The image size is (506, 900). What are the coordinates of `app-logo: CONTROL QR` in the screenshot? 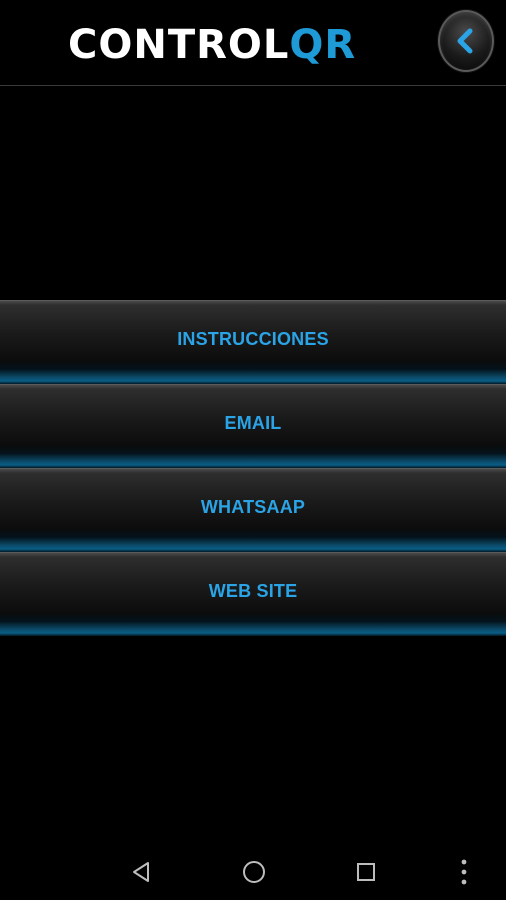 It's located at (212, 45).